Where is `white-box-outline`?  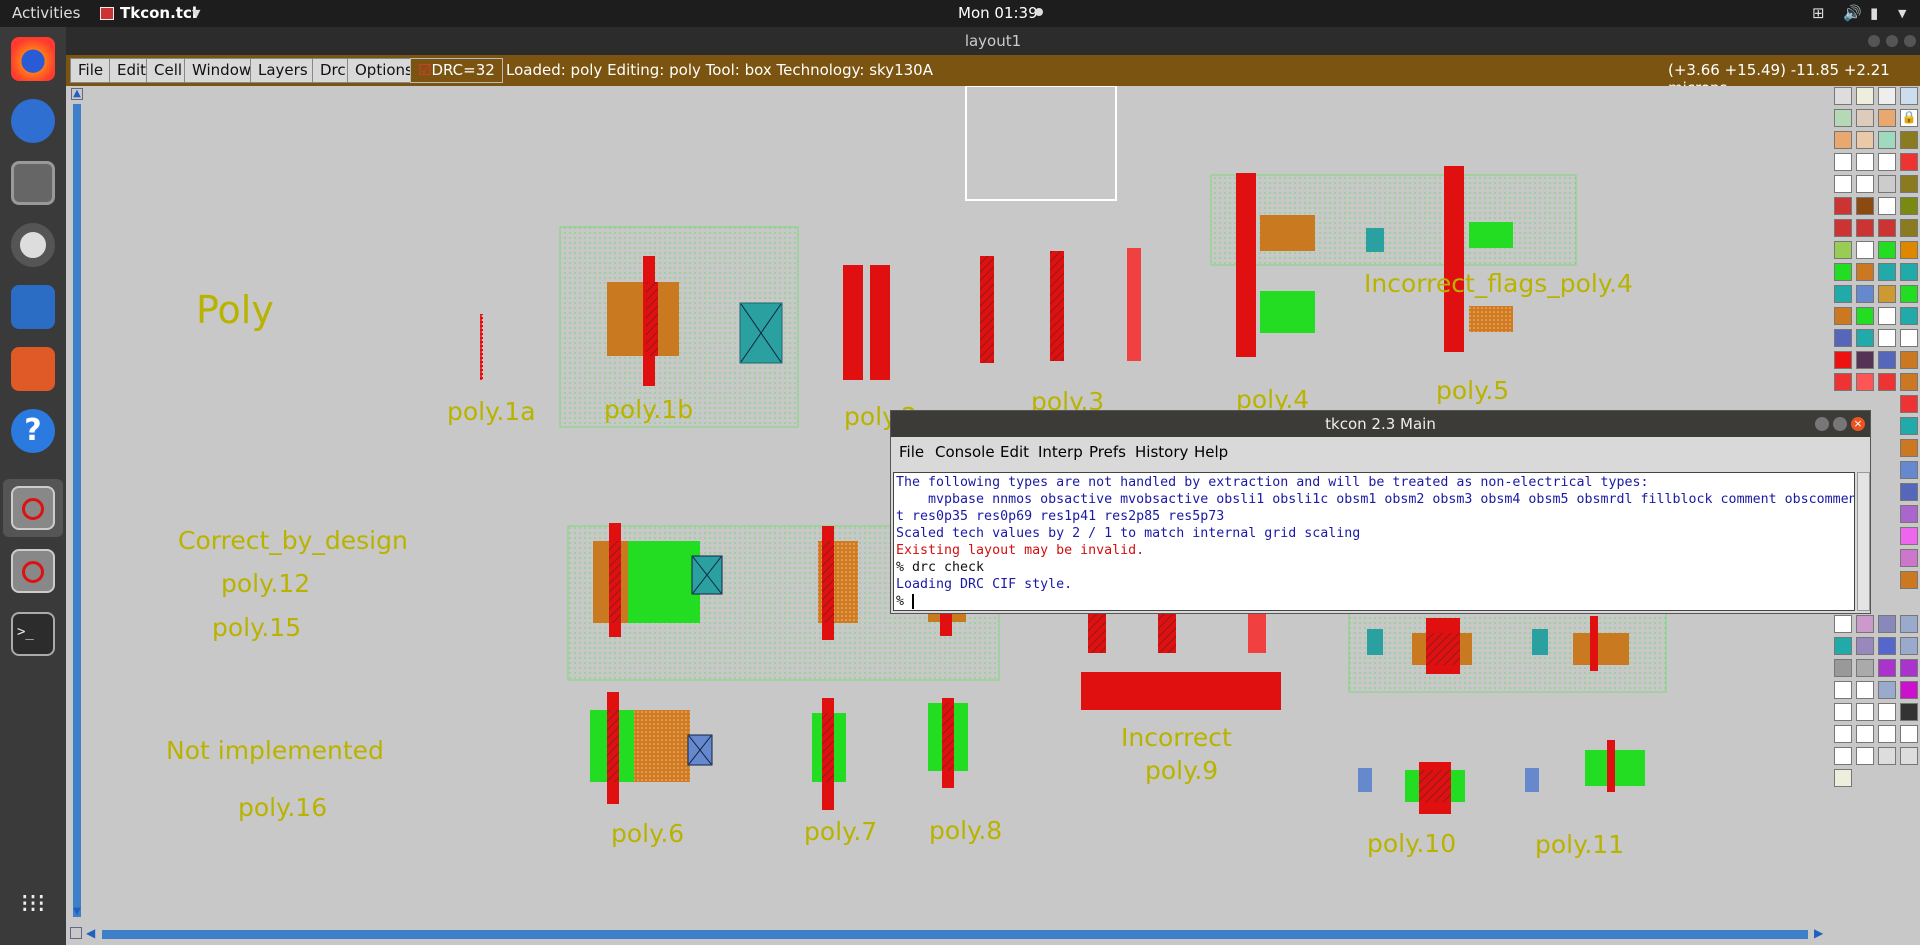 white-box-outline is located at coordinates (1041, 143).